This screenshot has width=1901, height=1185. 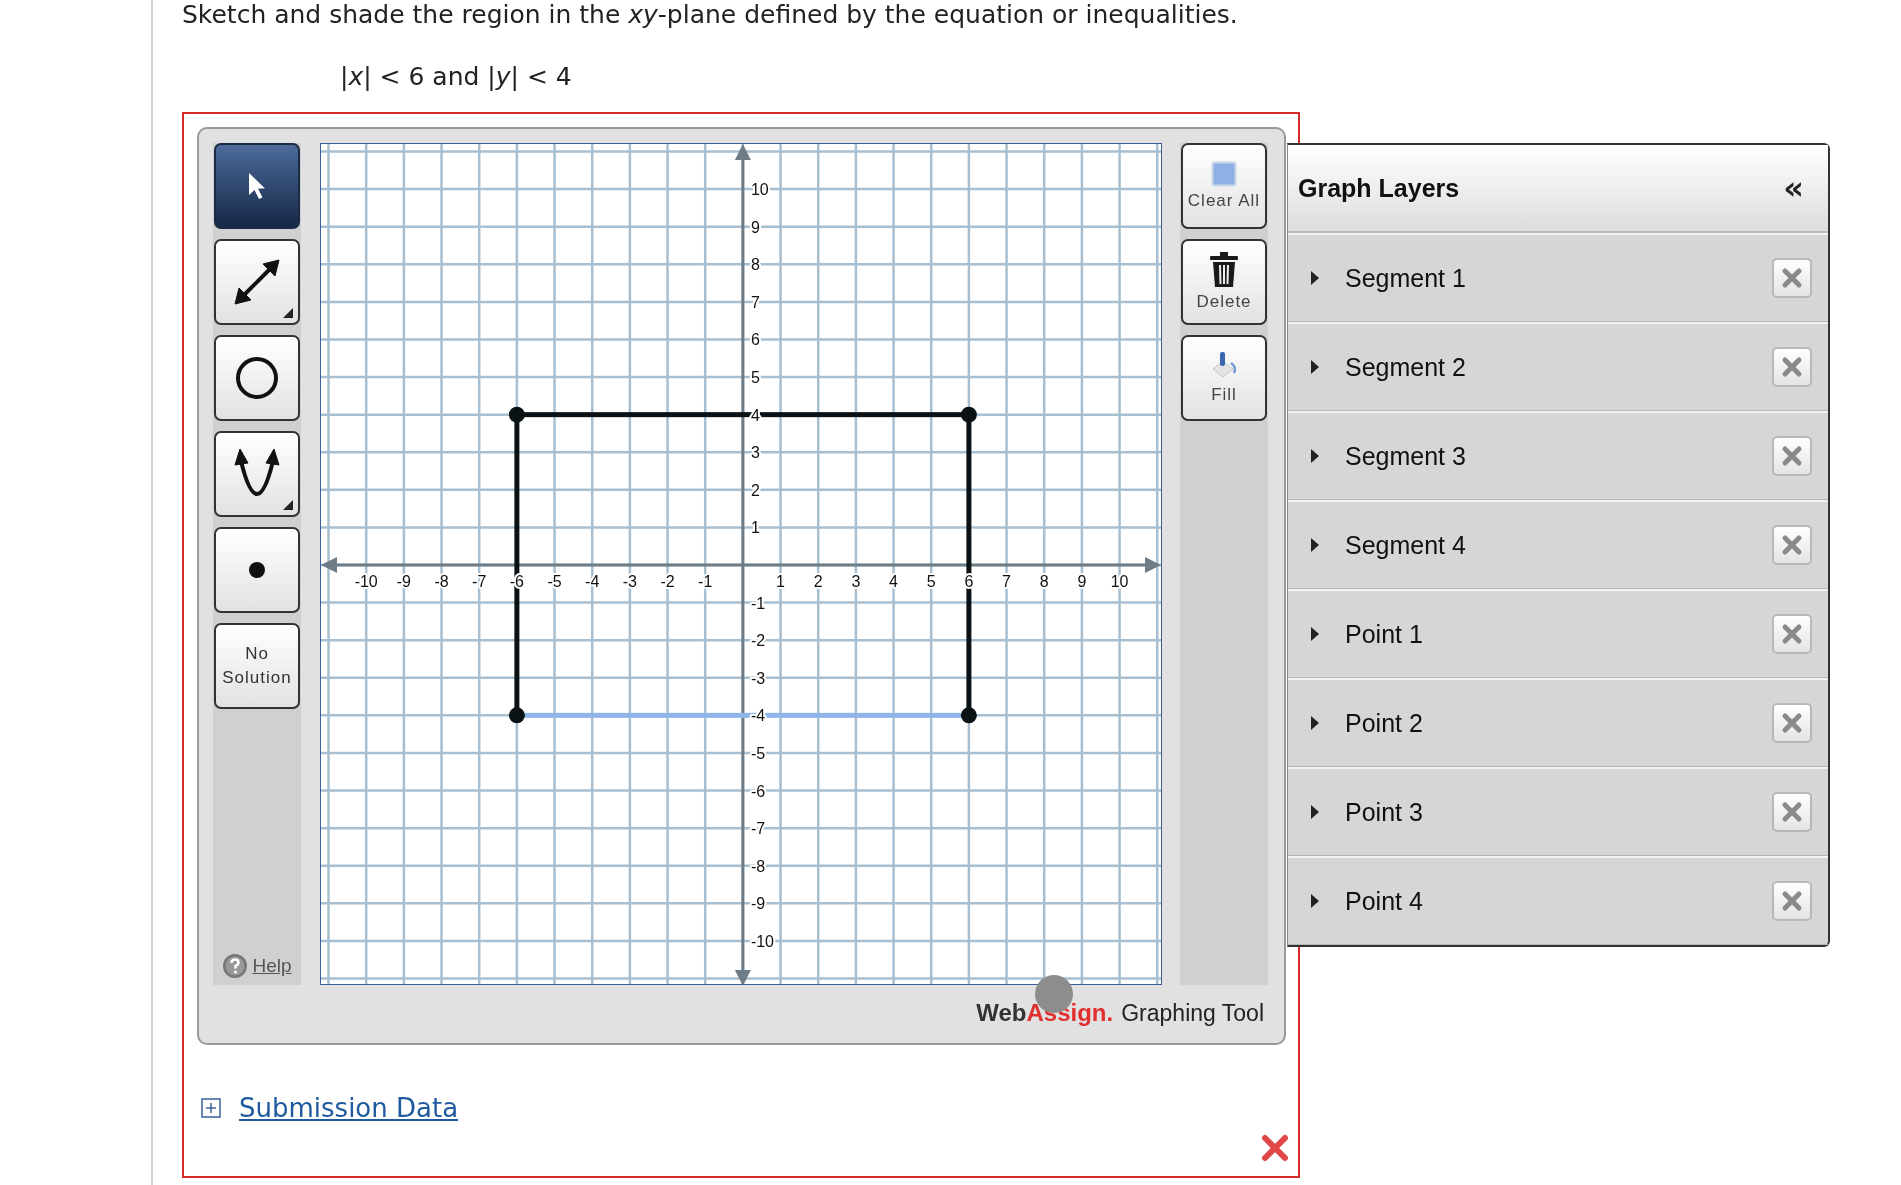 What do you see at coordinates (211, 1108) in the screenshot?
I see `expand-icon` at bounding box center [211, 1108].